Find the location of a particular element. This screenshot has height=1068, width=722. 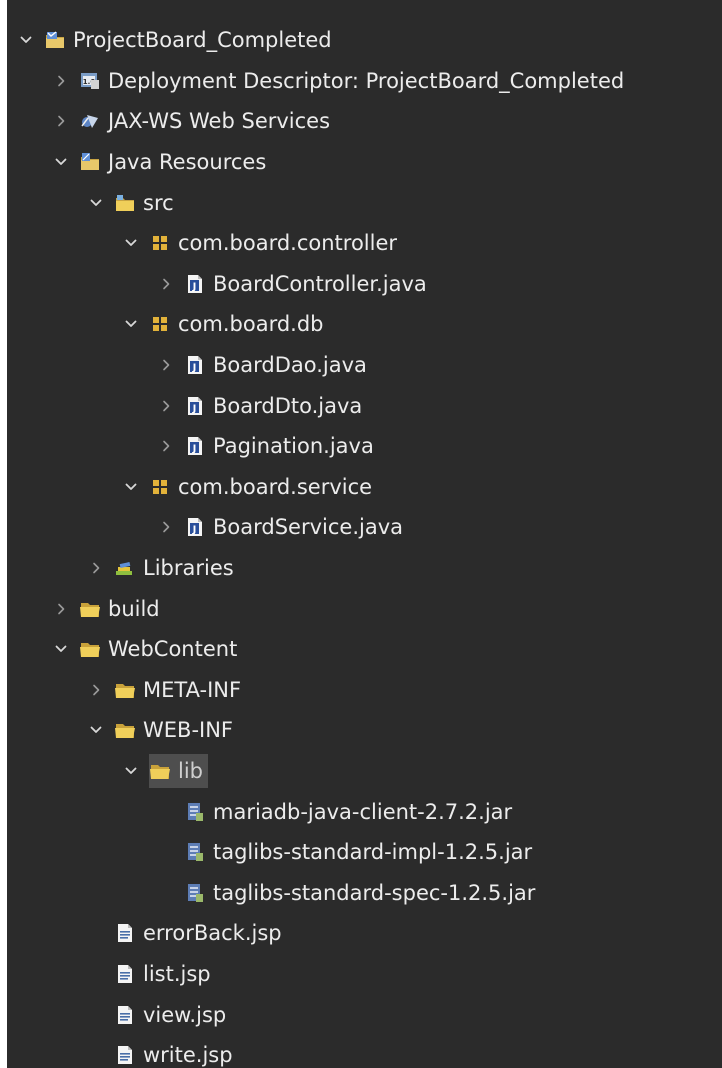

tree-item-content: view.jsp is located at coordinates (171, 1015).